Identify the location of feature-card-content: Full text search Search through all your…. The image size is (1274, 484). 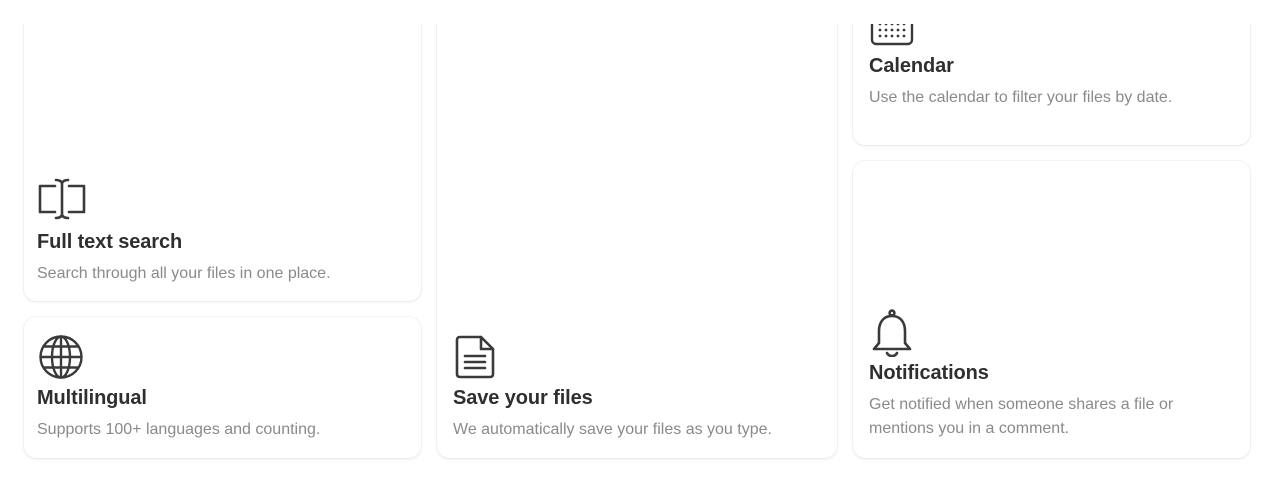
(221, 232).